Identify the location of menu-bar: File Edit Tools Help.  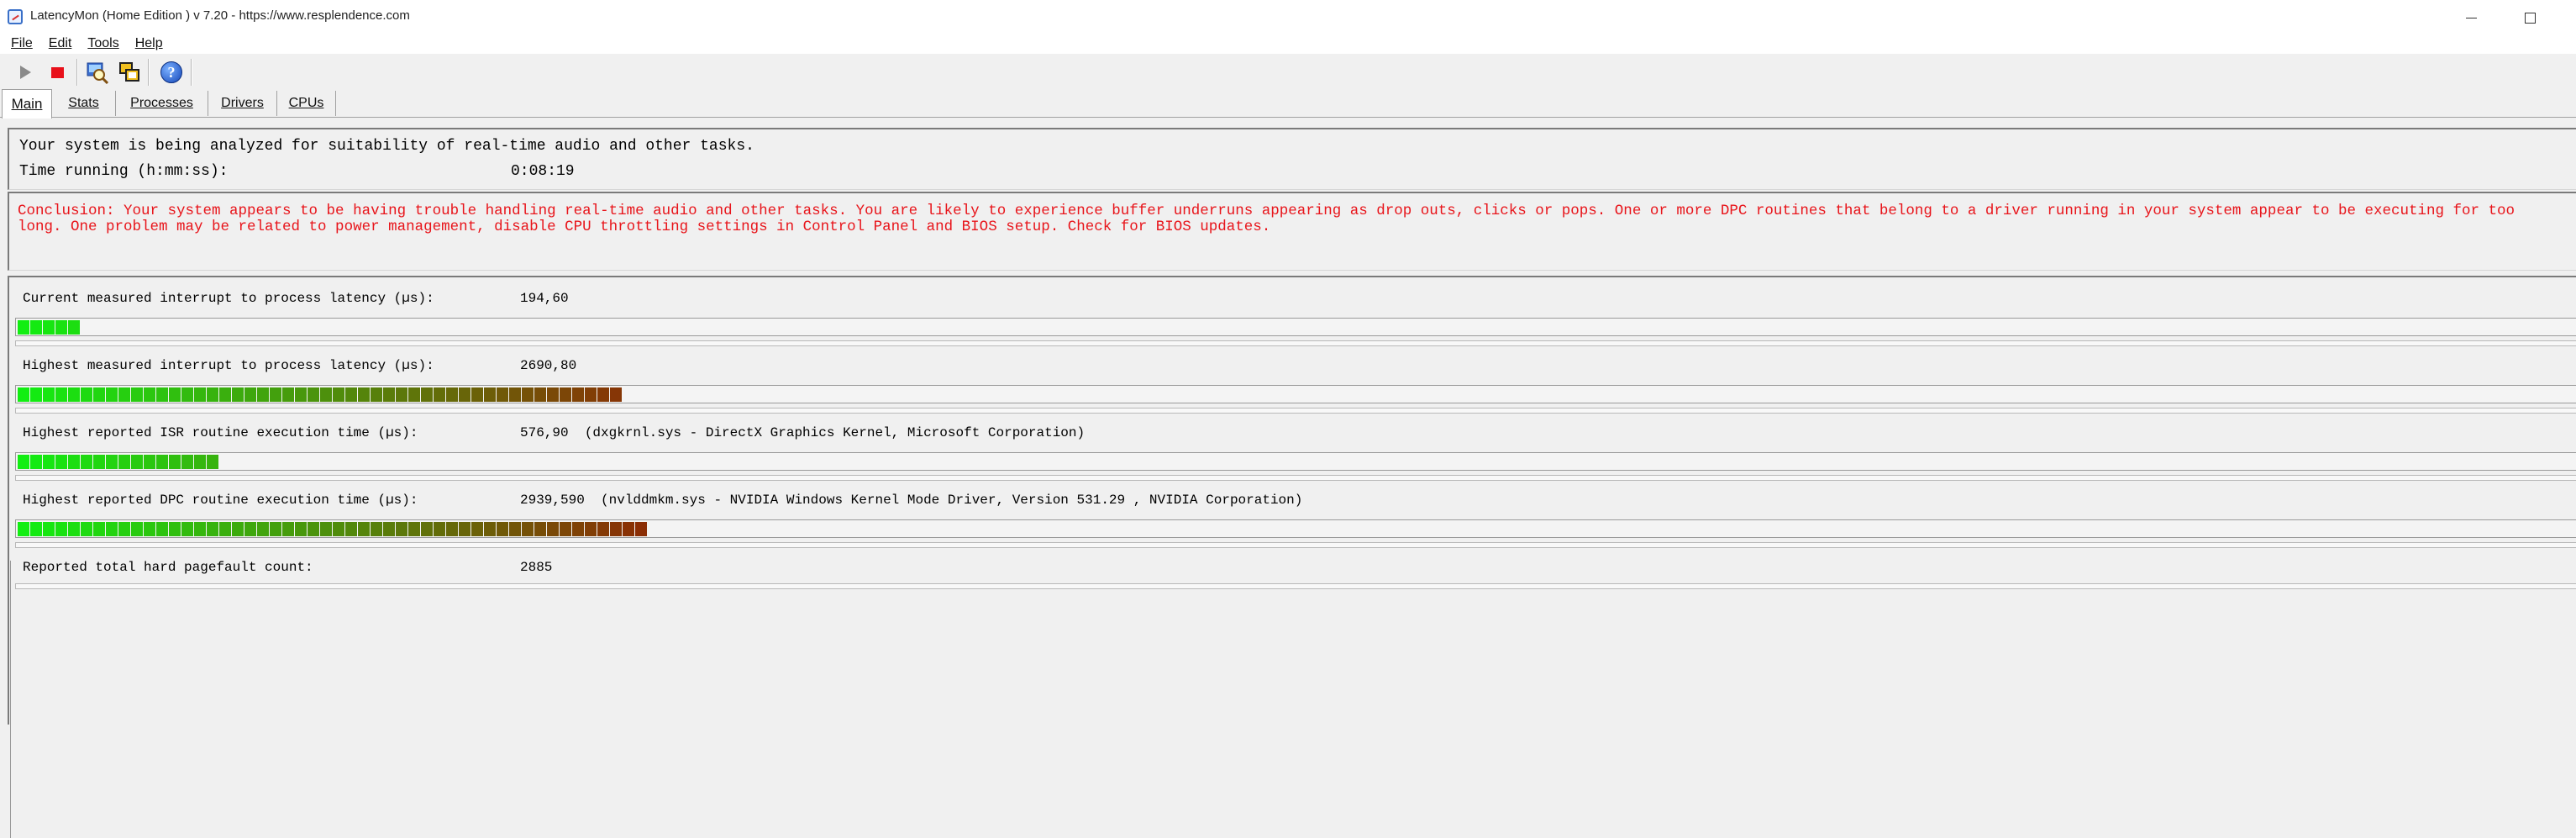
(1288, 44).